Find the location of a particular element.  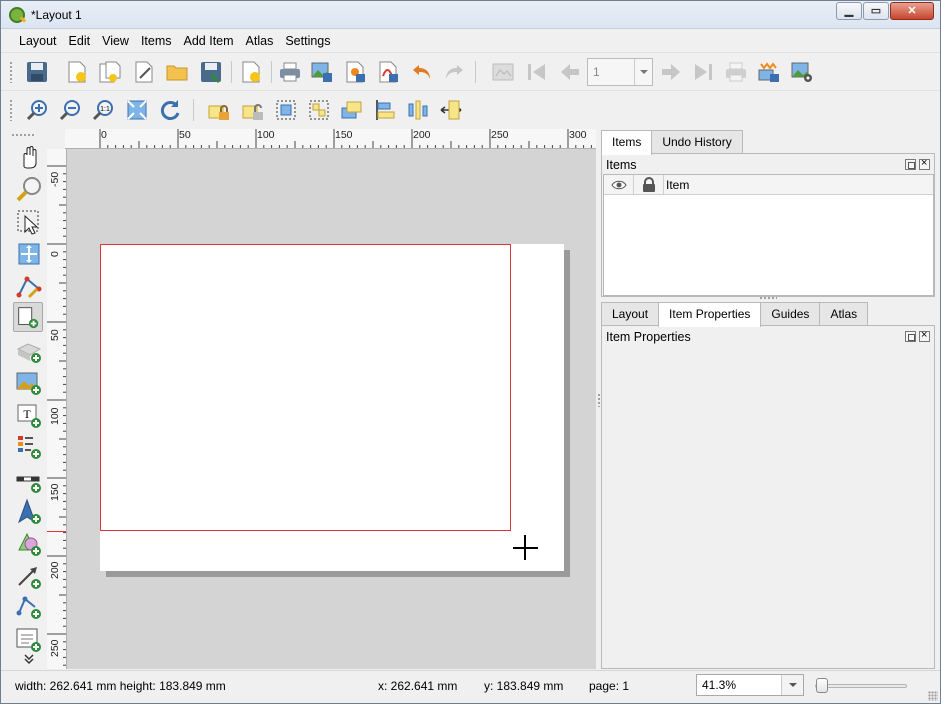

properties-tab-bar: Layout Item Properties Guides Atlas is located at coordinates (735, 314).